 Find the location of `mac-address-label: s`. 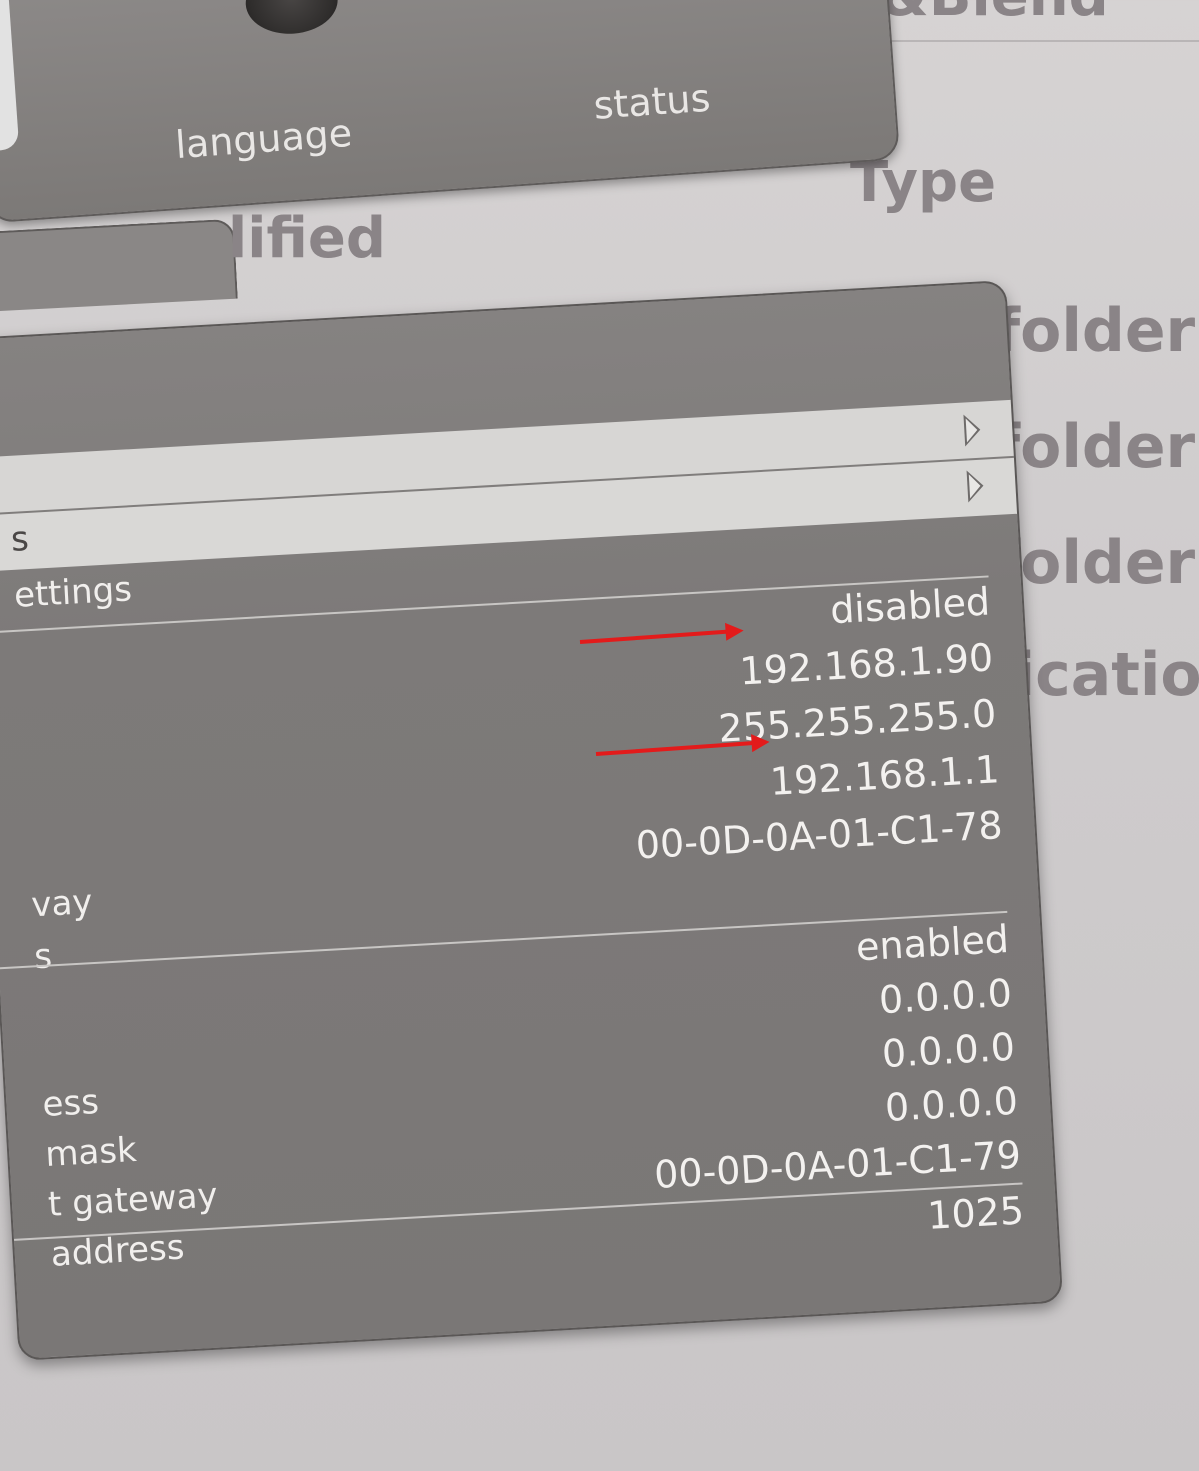

mac-address-label: s is located at coordinates (43, 957).